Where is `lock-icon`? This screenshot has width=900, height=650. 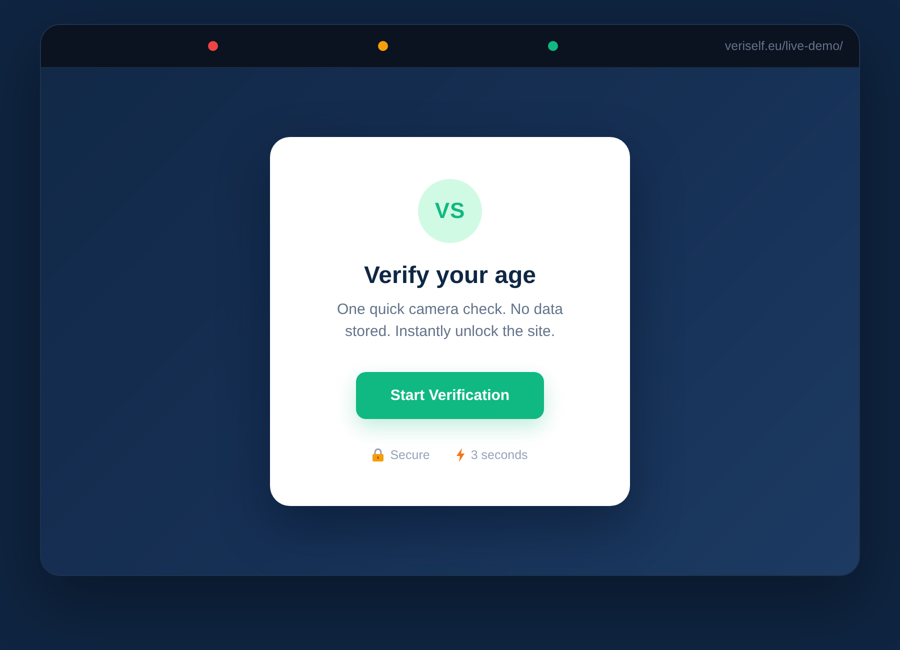 lock-icon is located at coordinates (378, 455).